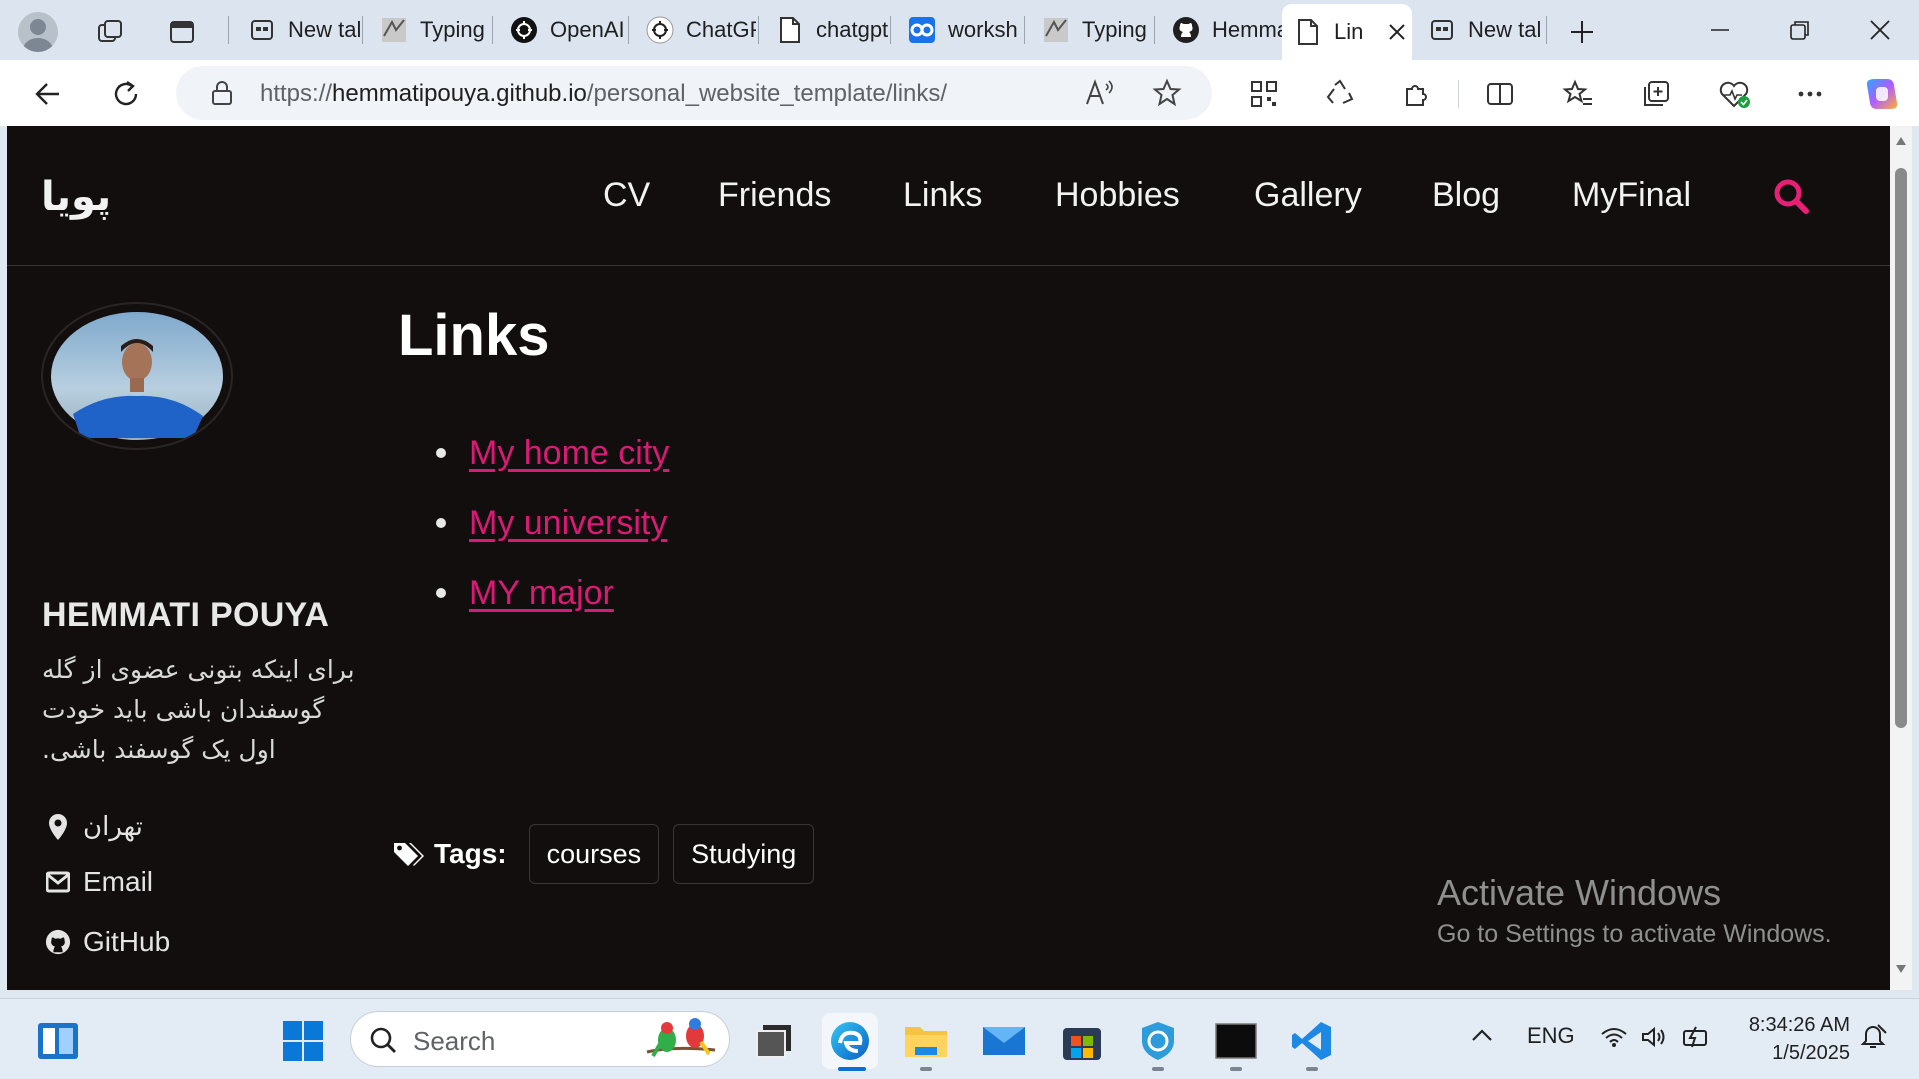  I want to click on tab-openai: OpenAI, so click(562, 30).